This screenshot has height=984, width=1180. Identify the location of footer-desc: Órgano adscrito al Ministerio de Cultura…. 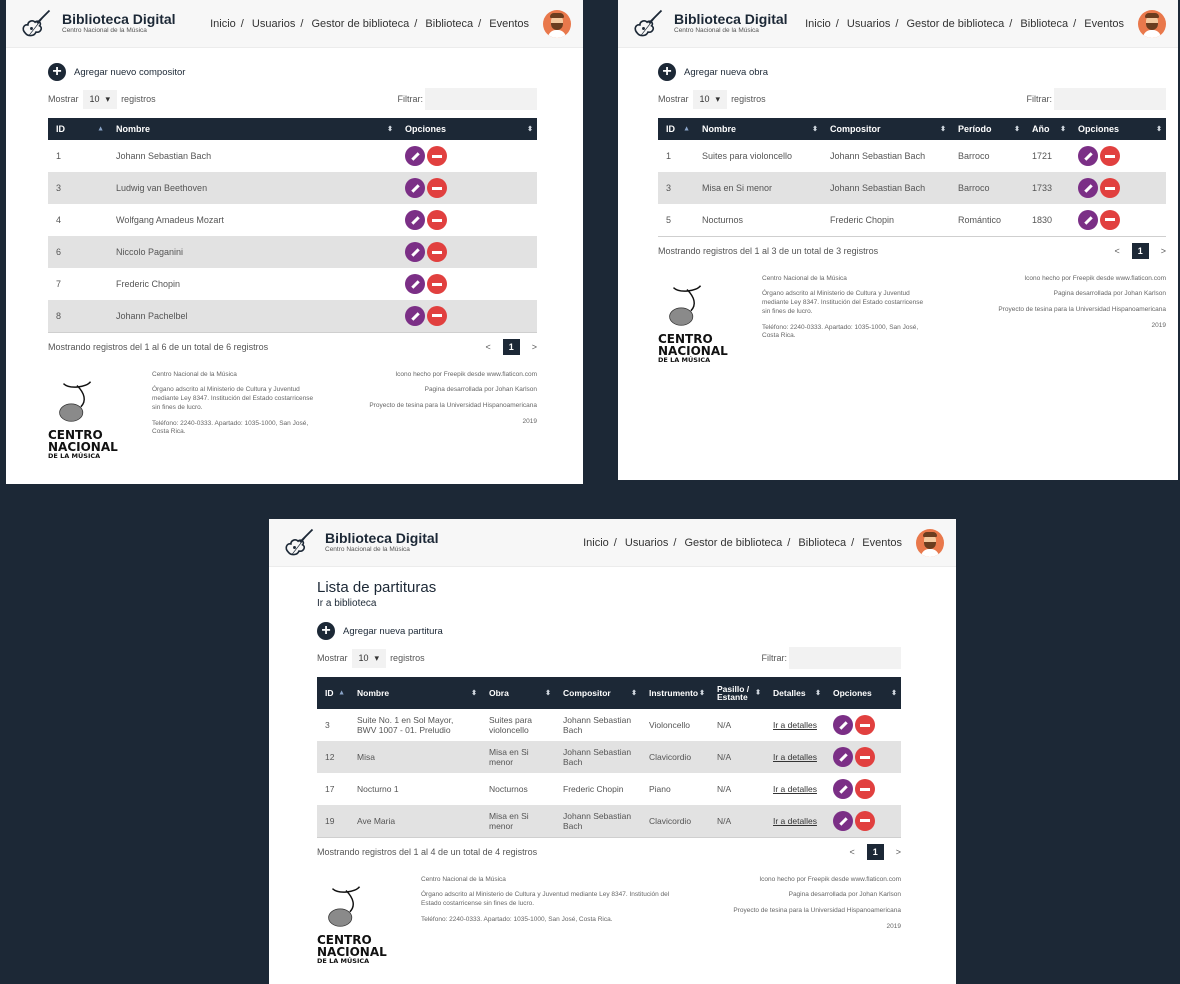
(545, 899).